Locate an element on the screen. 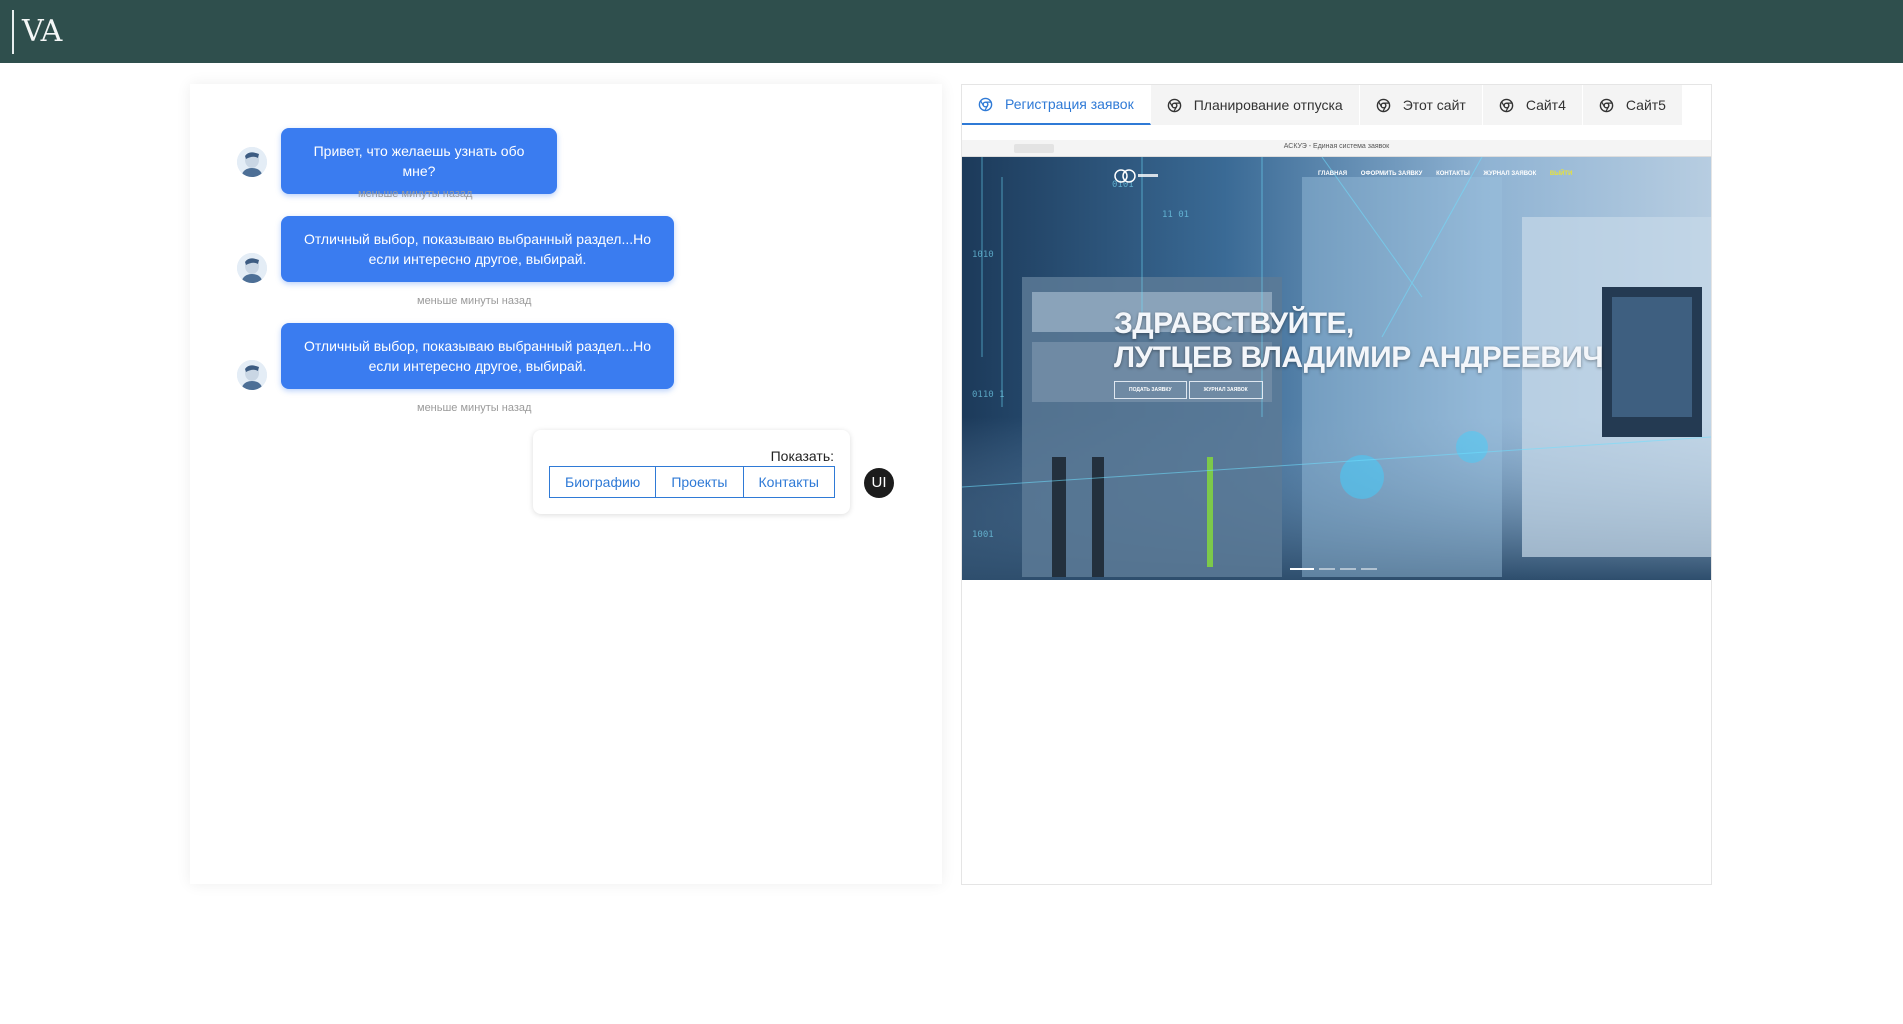 The width and height of the screenshot is (1903, 1024). preview-hero-buttons: ПОДАТЬ ЗАЯВКУ ЖУРНАЛ ЗАЯВОК is located at coordinates (1189, 390).